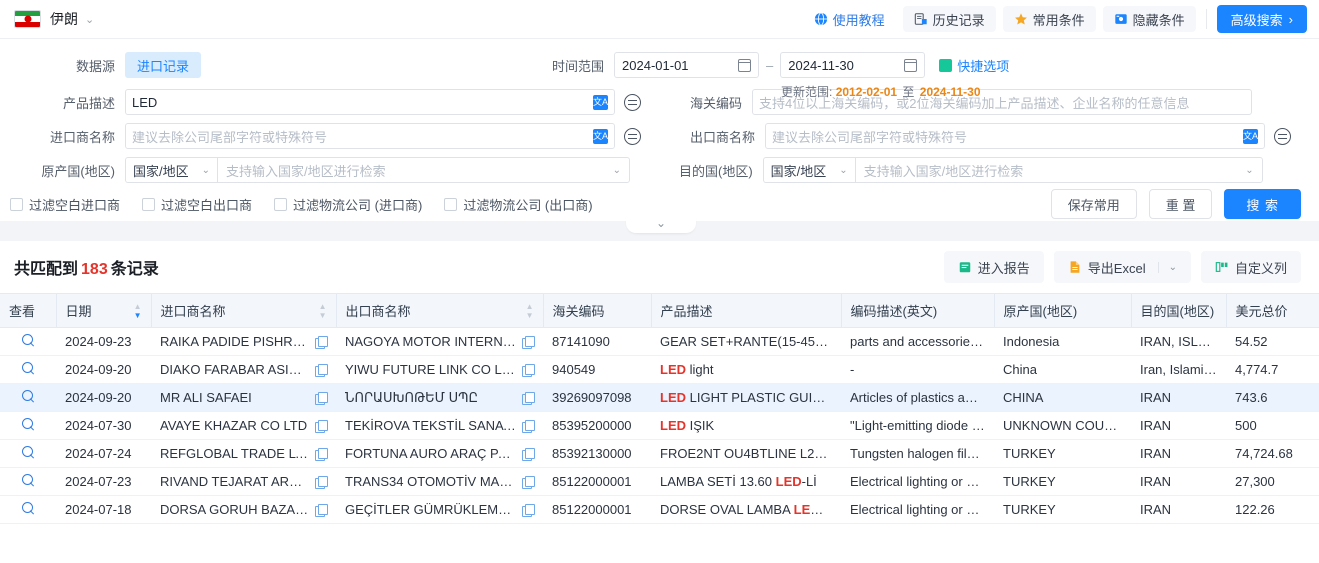 The width and height of the screenshot is (1319, 563). I want to click on hidden-conditions-button: 隐藏条件, so click(1149, 19).